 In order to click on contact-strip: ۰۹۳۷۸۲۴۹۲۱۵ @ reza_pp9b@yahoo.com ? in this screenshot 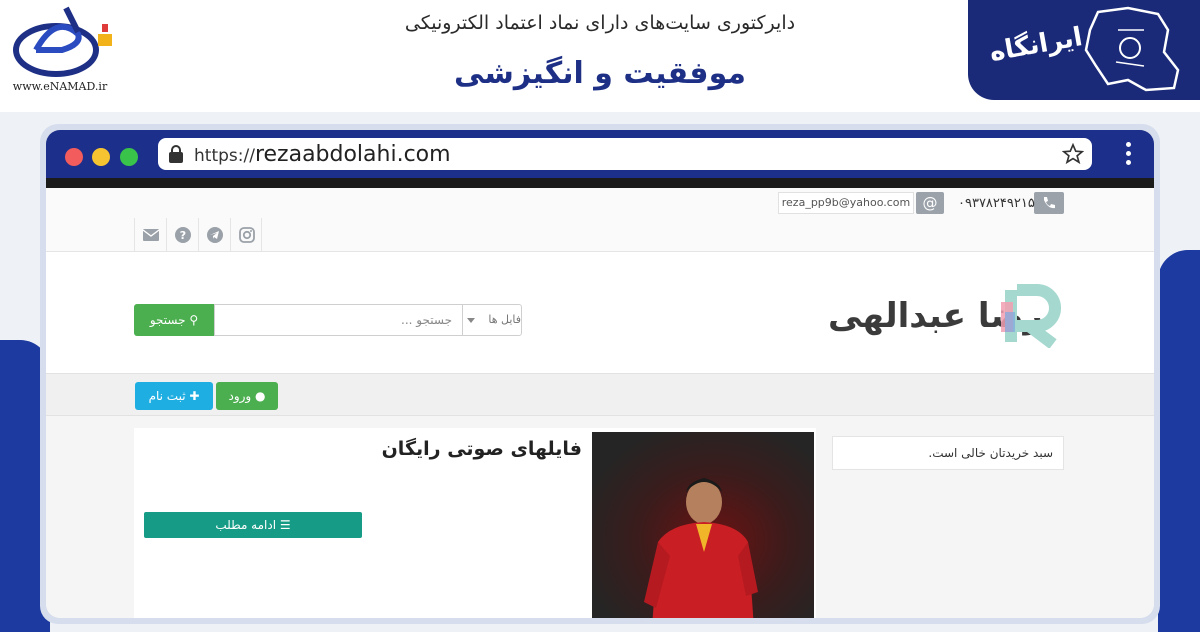, I will do `click(600, 220)`.